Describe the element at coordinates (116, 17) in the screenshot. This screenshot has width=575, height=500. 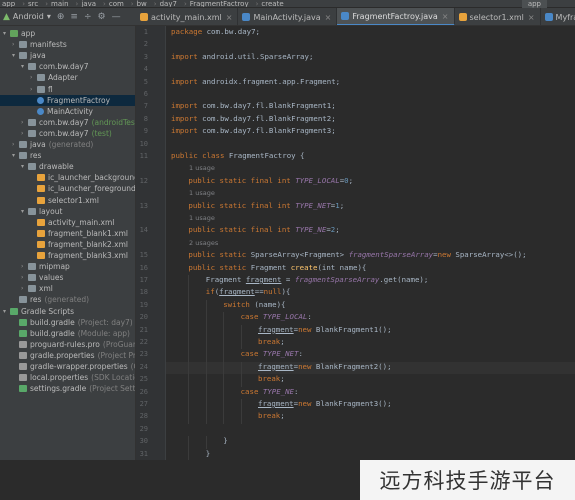
I see `minimize-icon: —` at that location.